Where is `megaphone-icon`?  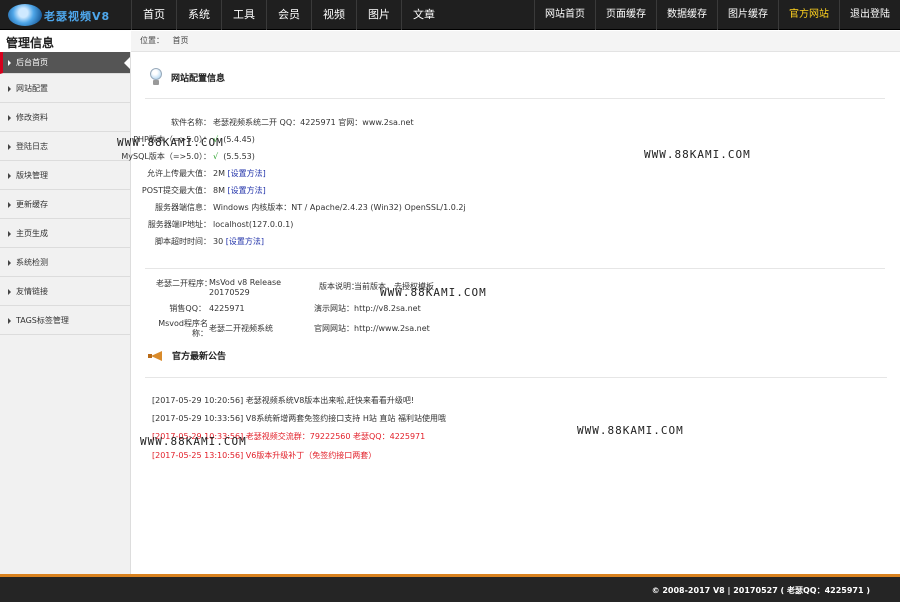 megaphone-icon is located at coordinates (156, 356).